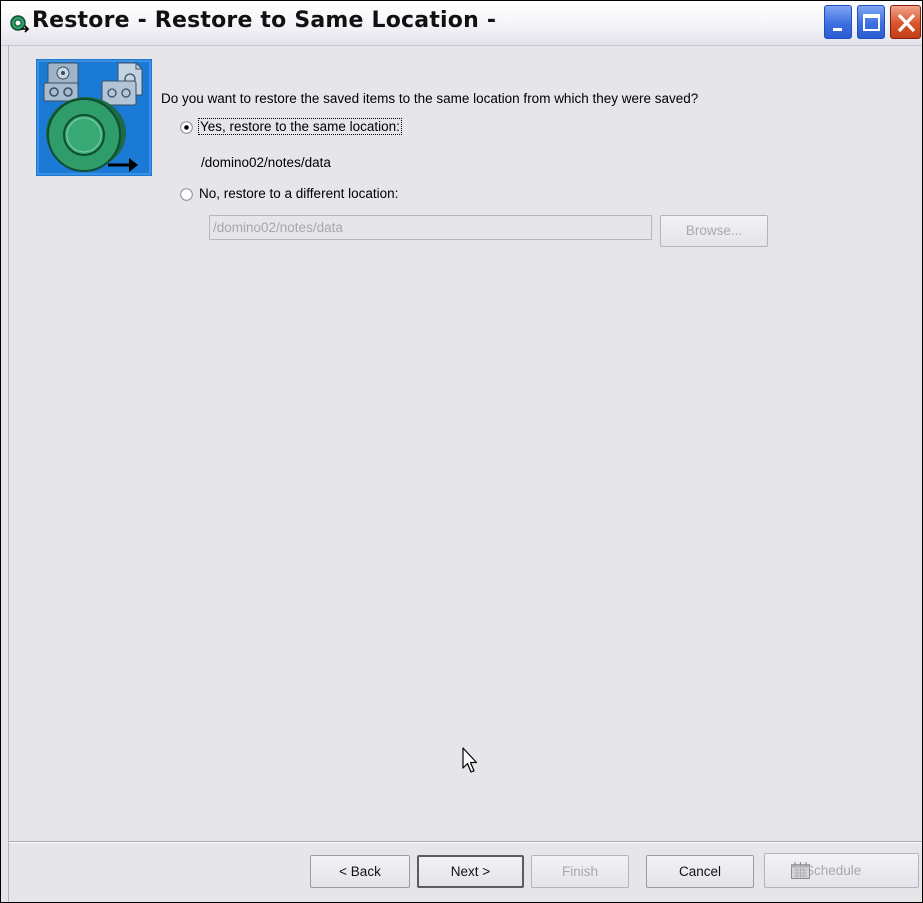  Describe the element at coordinates (298, 193) in the screenshot. I see `radio-different-location-label: No, restore to a different location:` at that location.